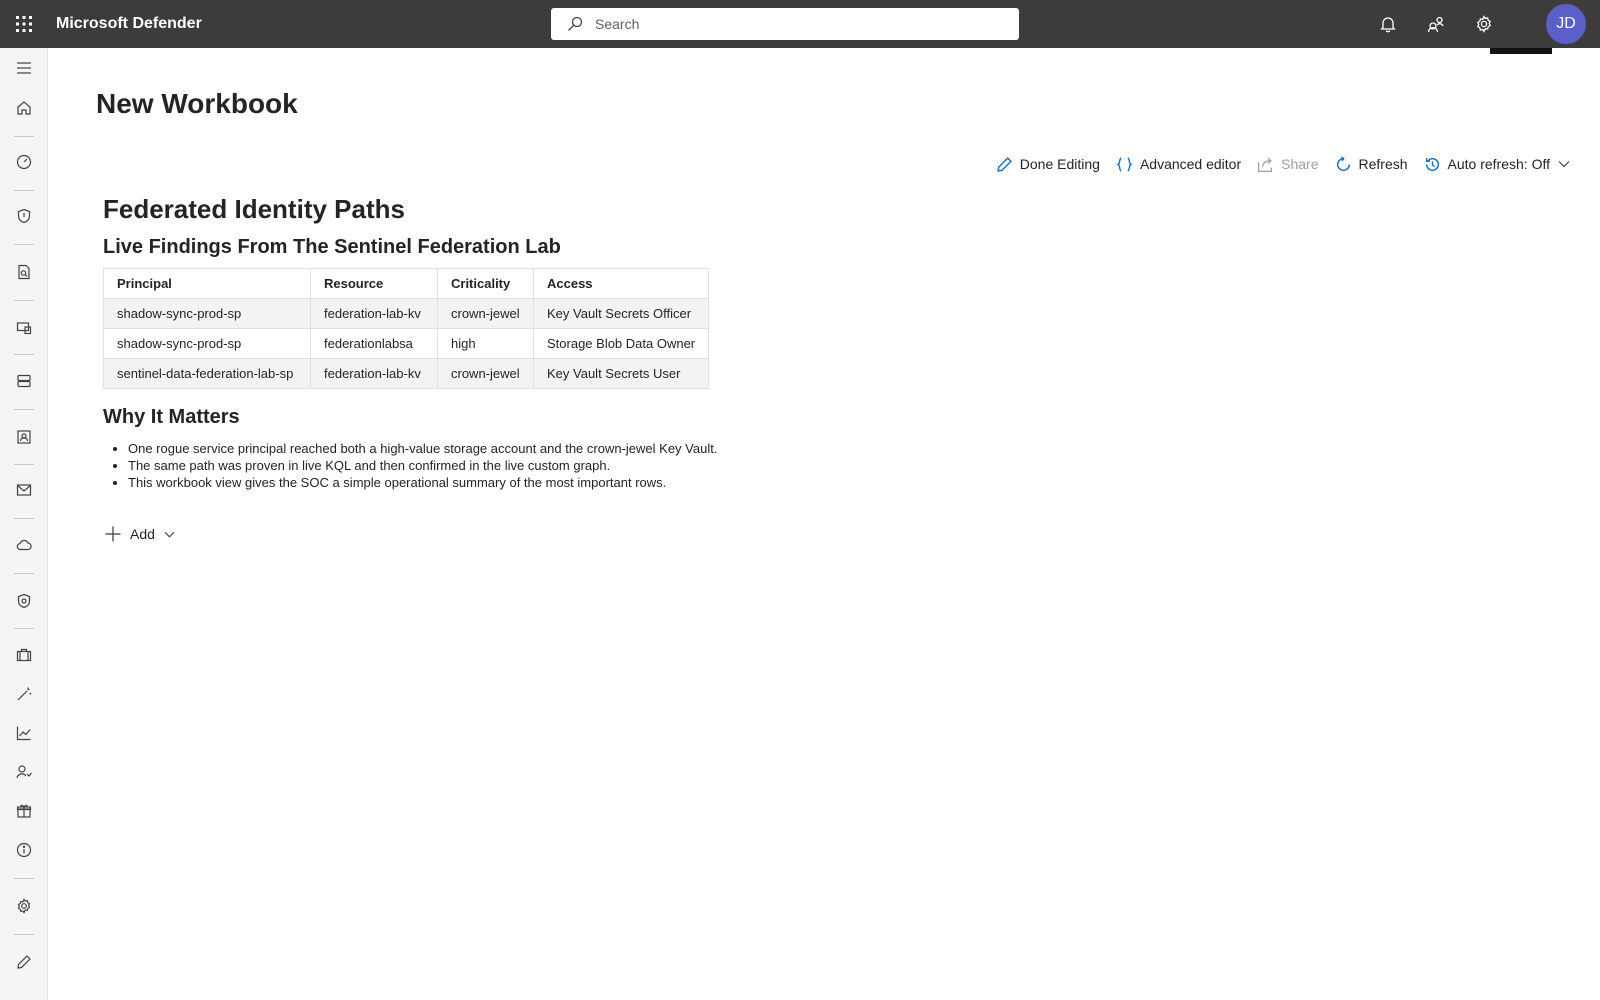 This screenshot has height=1000, width=1600. I want to click on search-input: Search, so click(785, 24).